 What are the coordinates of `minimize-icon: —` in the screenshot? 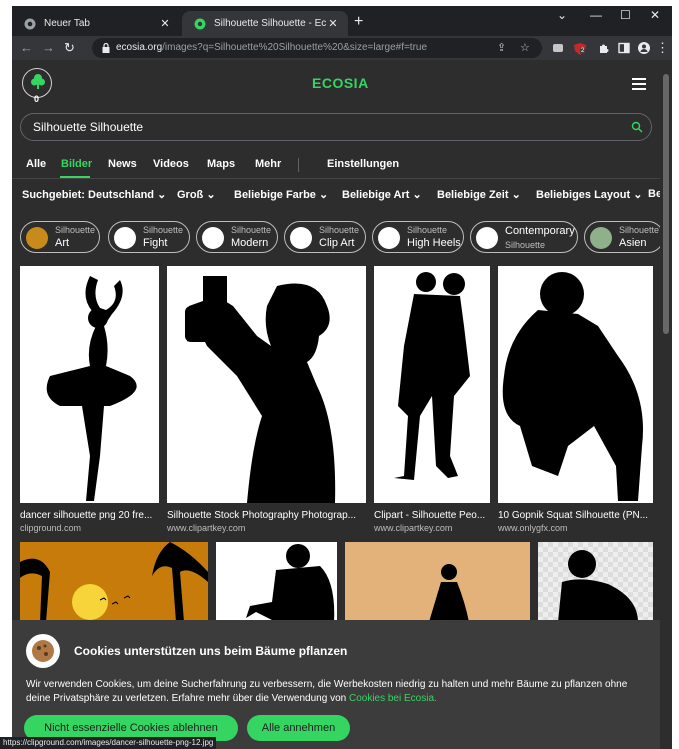 It's located at (596, 15).